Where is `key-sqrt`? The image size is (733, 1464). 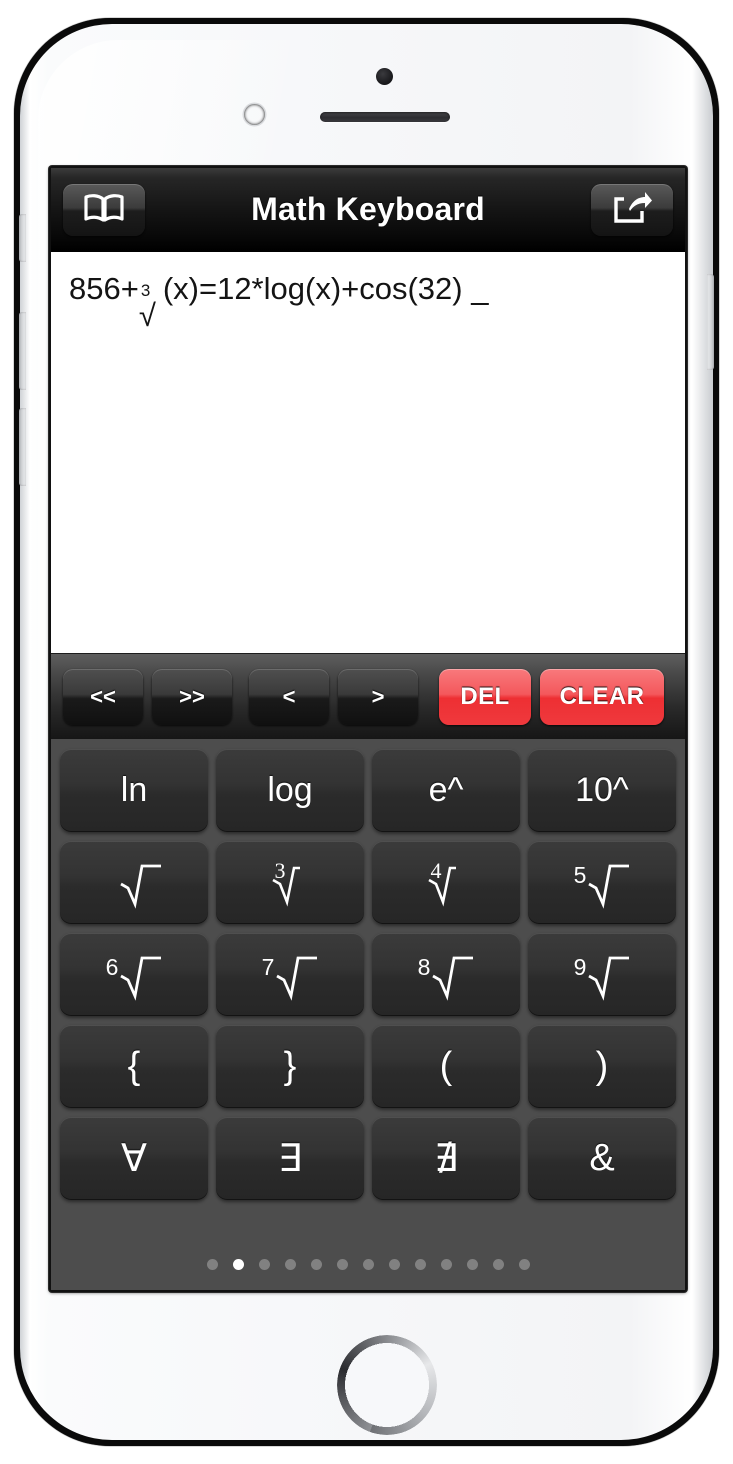 key-sqrt is located at coordinates (134, 882).